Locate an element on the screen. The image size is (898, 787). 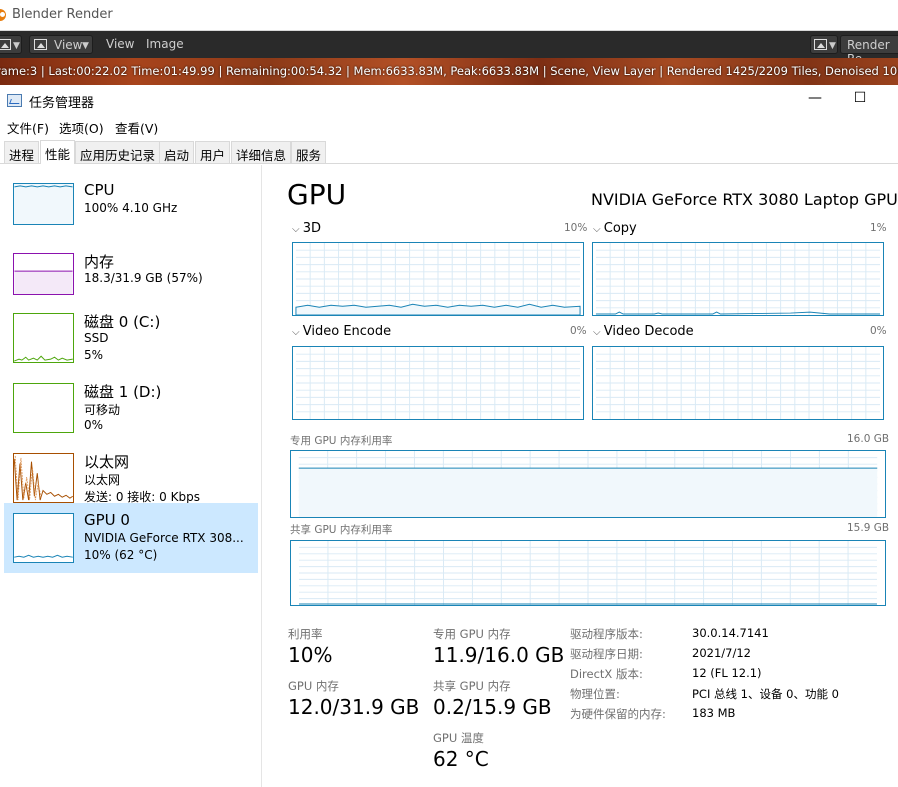
sidebar-item-disk-0: 磁盘 0 (C:) SSD 5% is located at coordinates (131, 338).